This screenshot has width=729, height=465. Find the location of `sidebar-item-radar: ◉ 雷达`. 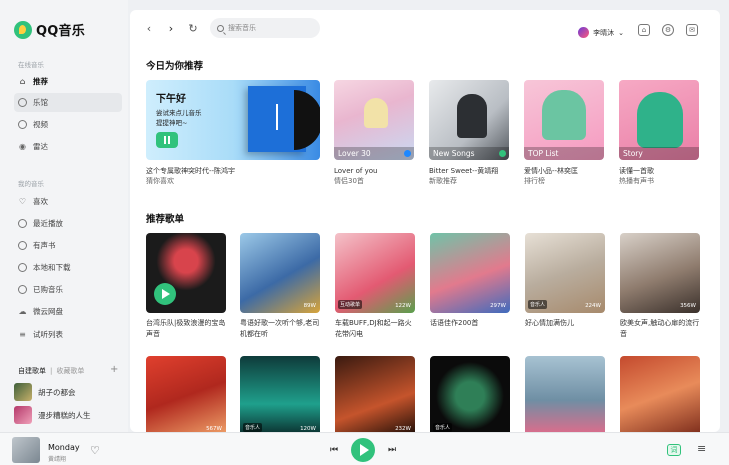

sidebar-item-radar: ◉ 雷达 is located at coordinates (68, 146).